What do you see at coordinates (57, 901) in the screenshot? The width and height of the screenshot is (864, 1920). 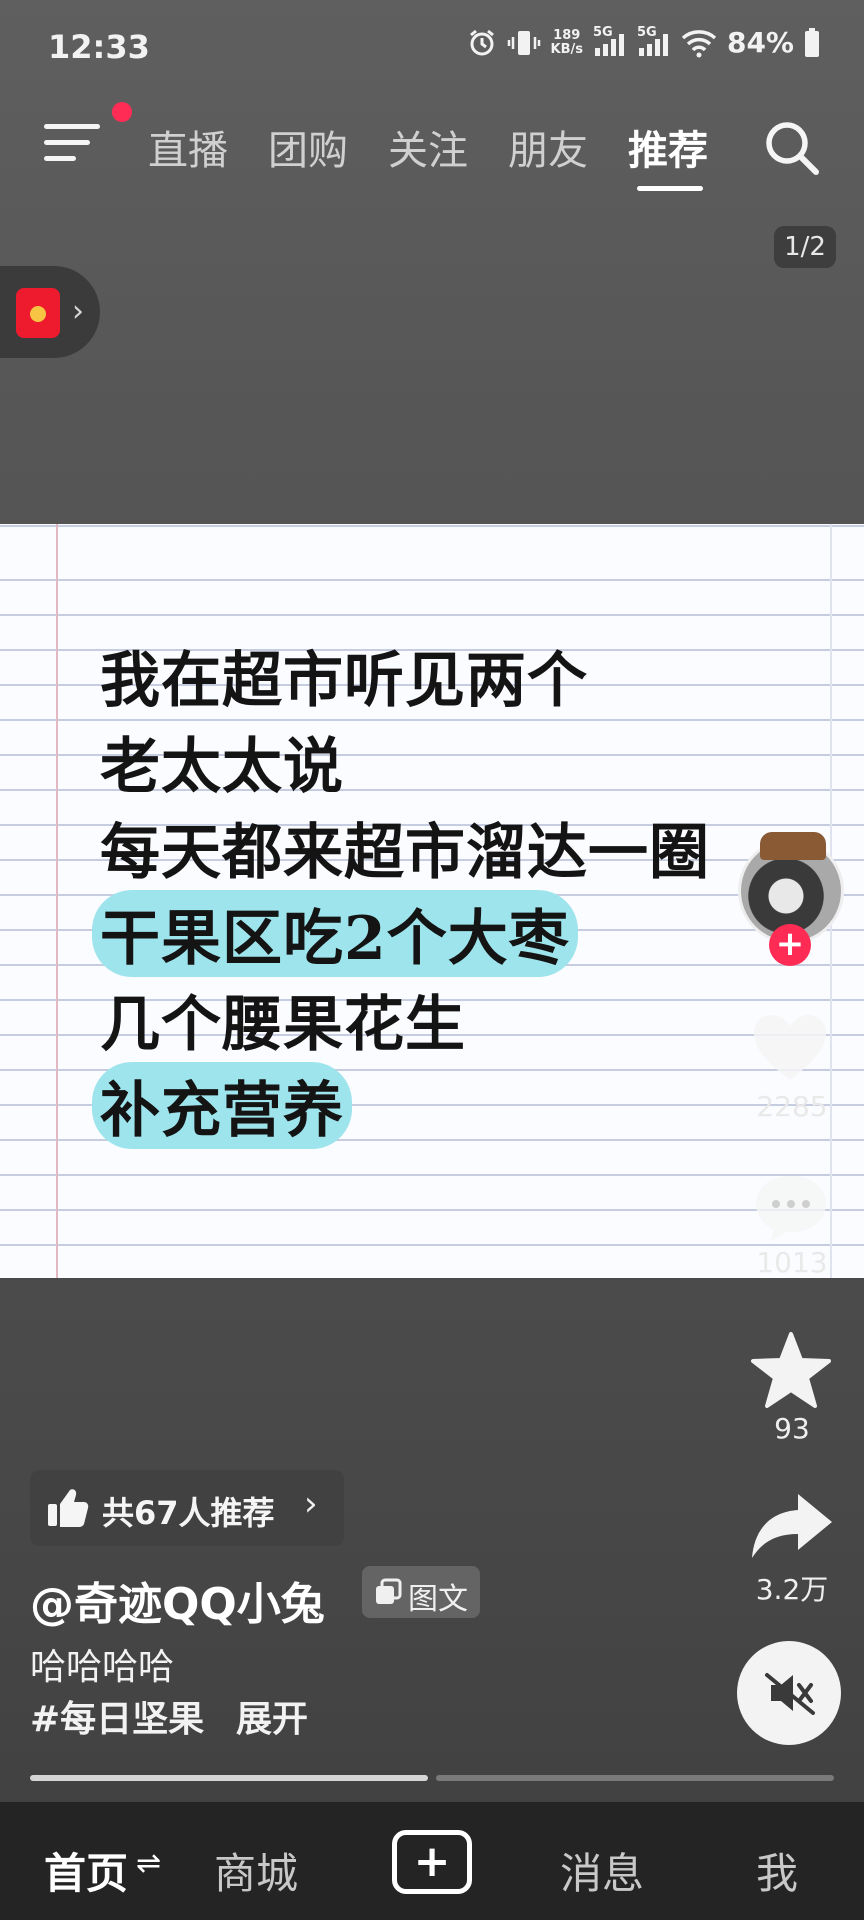 I see `notebook-margin-line` at bounding box center [57, 901].